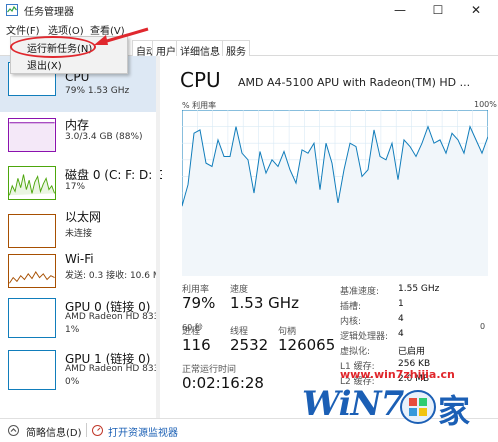 This screenshot has width=498, height=442. What do you see at coordinates (264, 303) in the screenshot?
I see `speed-value: 1.53 GHz` at bounding box center [264, 303].